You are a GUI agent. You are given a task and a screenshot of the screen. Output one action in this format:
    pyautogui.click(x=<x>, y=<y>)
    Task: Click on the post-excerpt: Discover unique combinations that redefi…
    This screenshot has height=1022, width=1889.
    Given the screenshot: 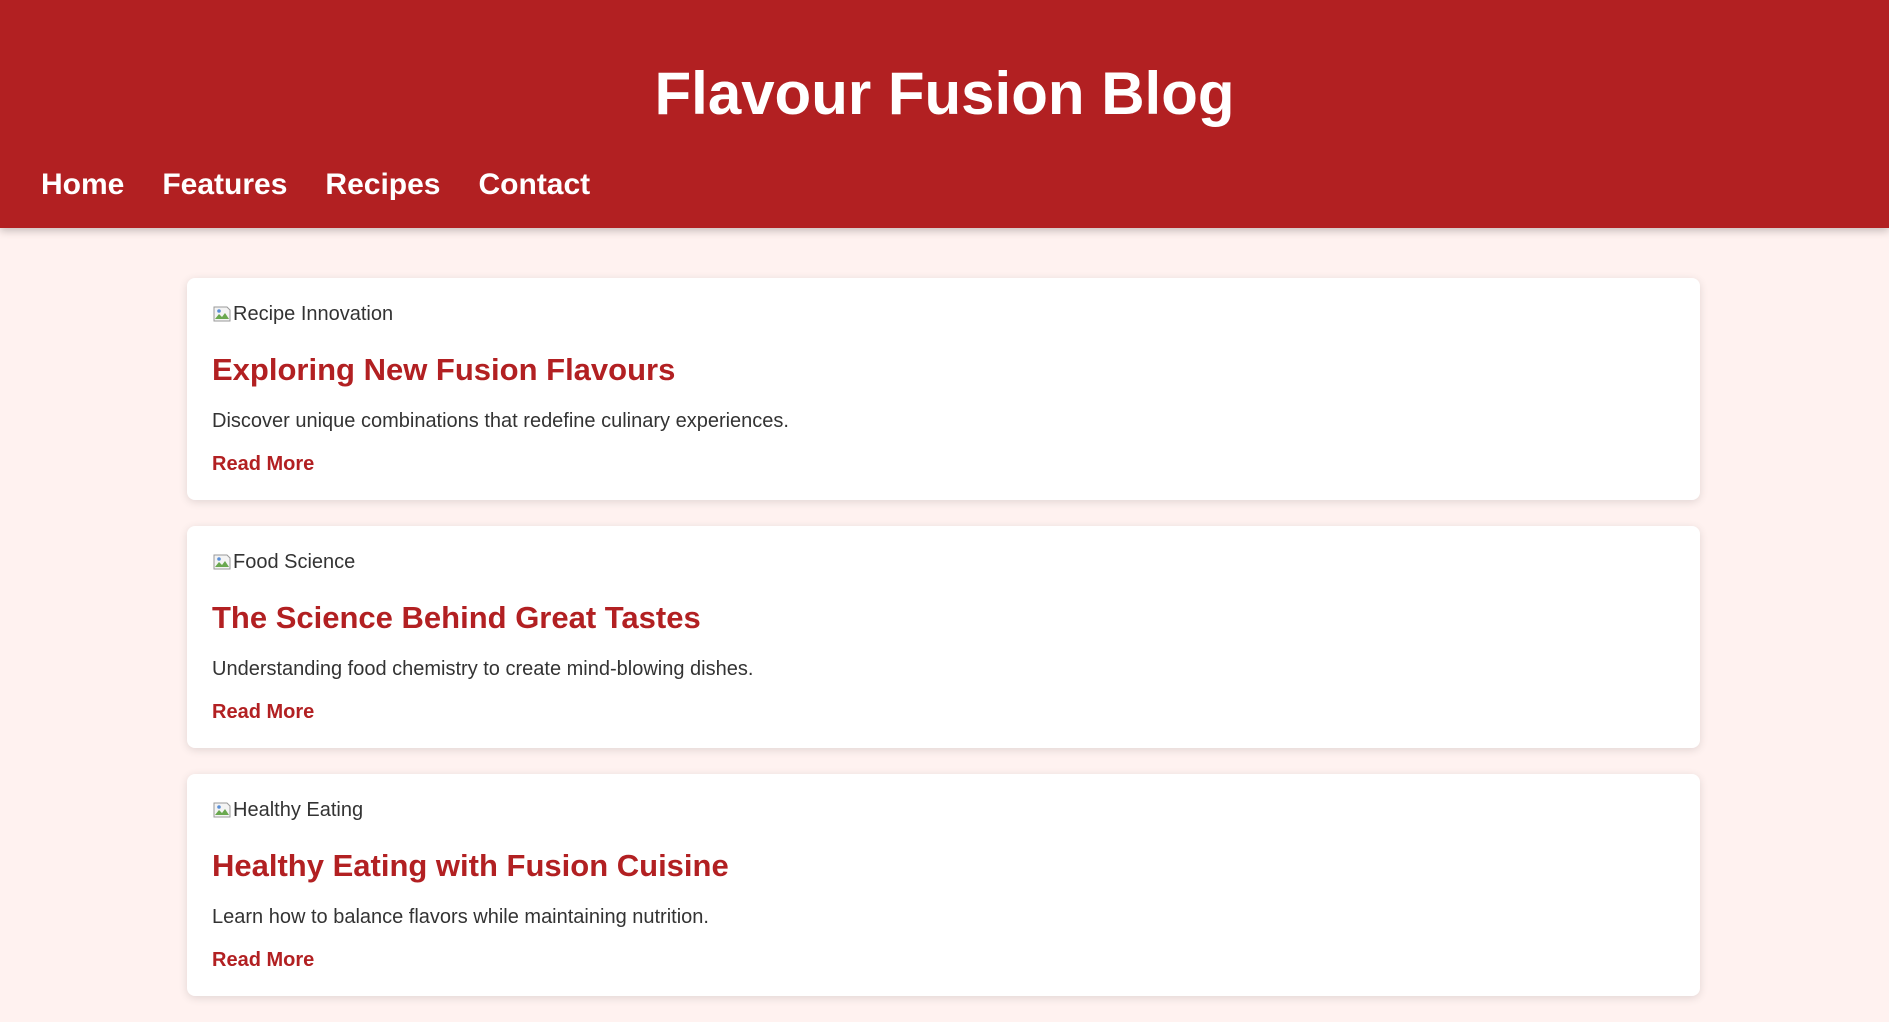 What is the action you would take?
    pyautogui.click(x=500, y=421)
    